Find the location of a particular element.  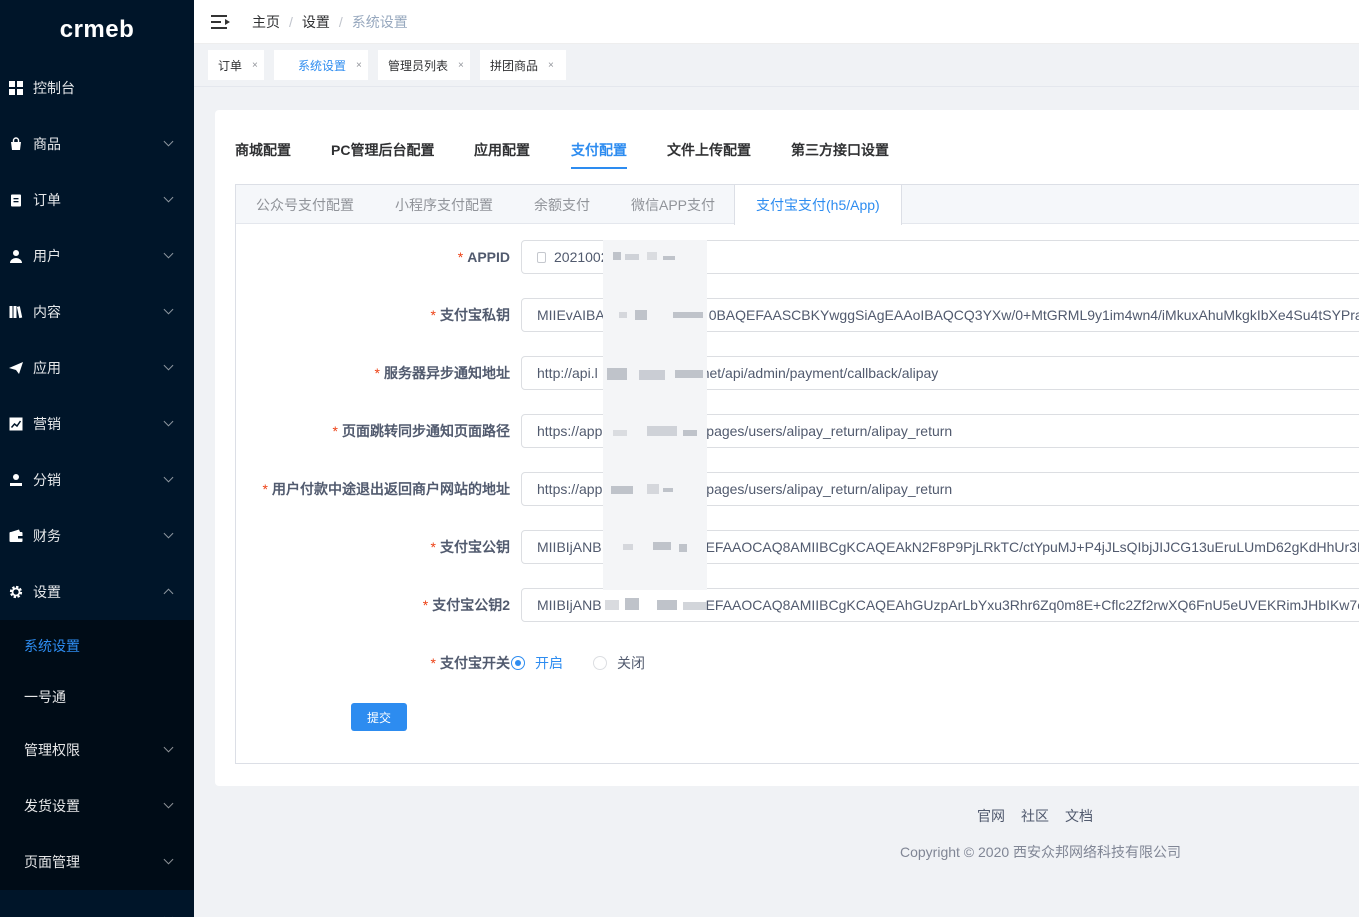

sidebar-item-content: 内容 is located at coordinates (97, 312).